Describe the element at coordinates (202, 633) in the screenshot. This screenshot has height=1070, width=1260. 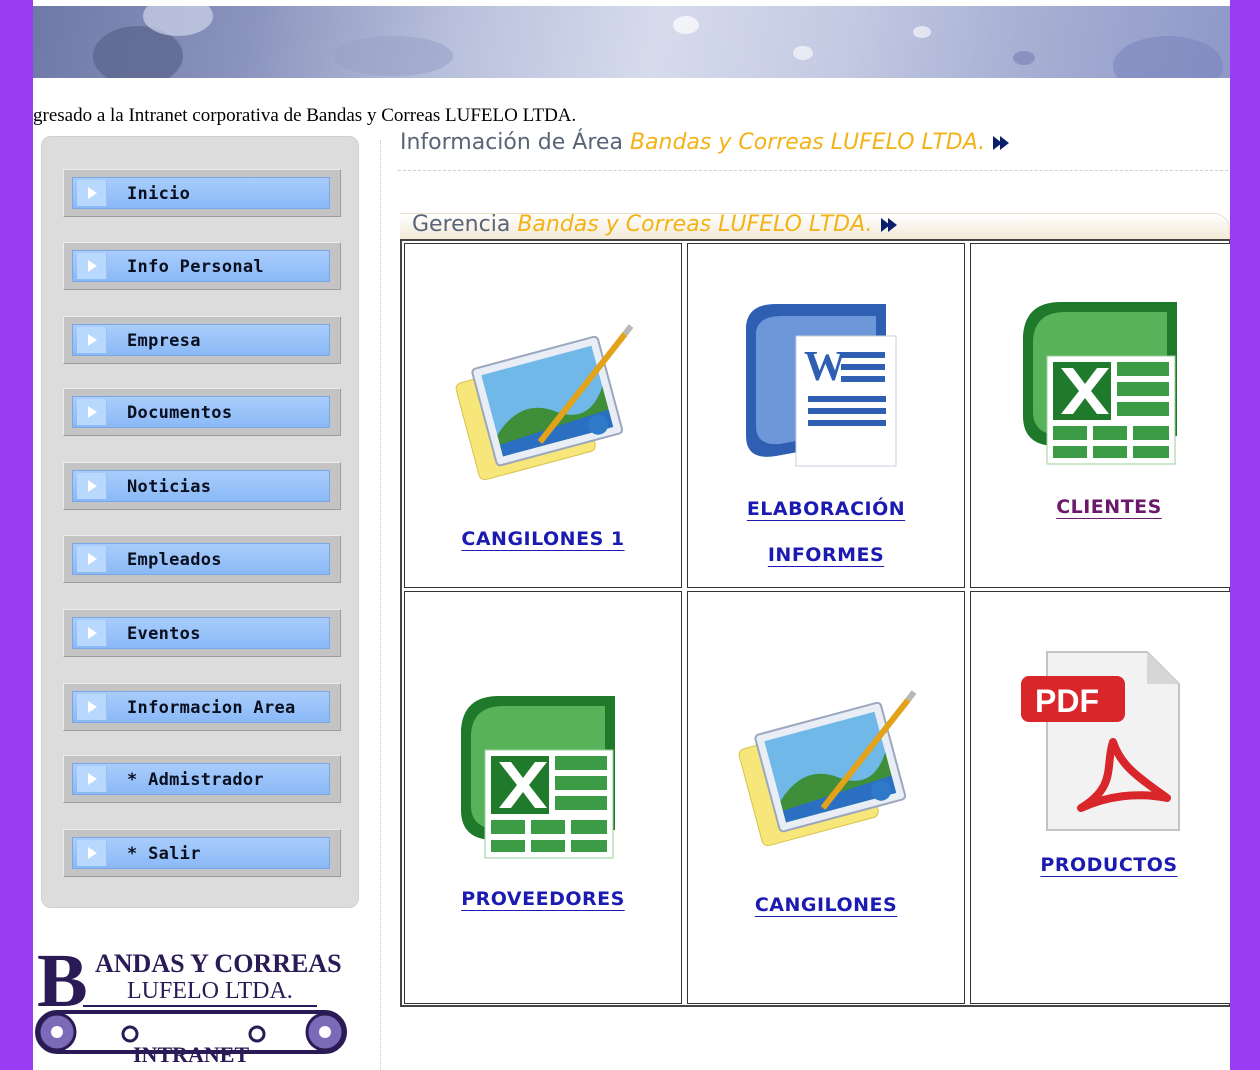
I see `sidebar-item-eventos: Eventos` at that location.